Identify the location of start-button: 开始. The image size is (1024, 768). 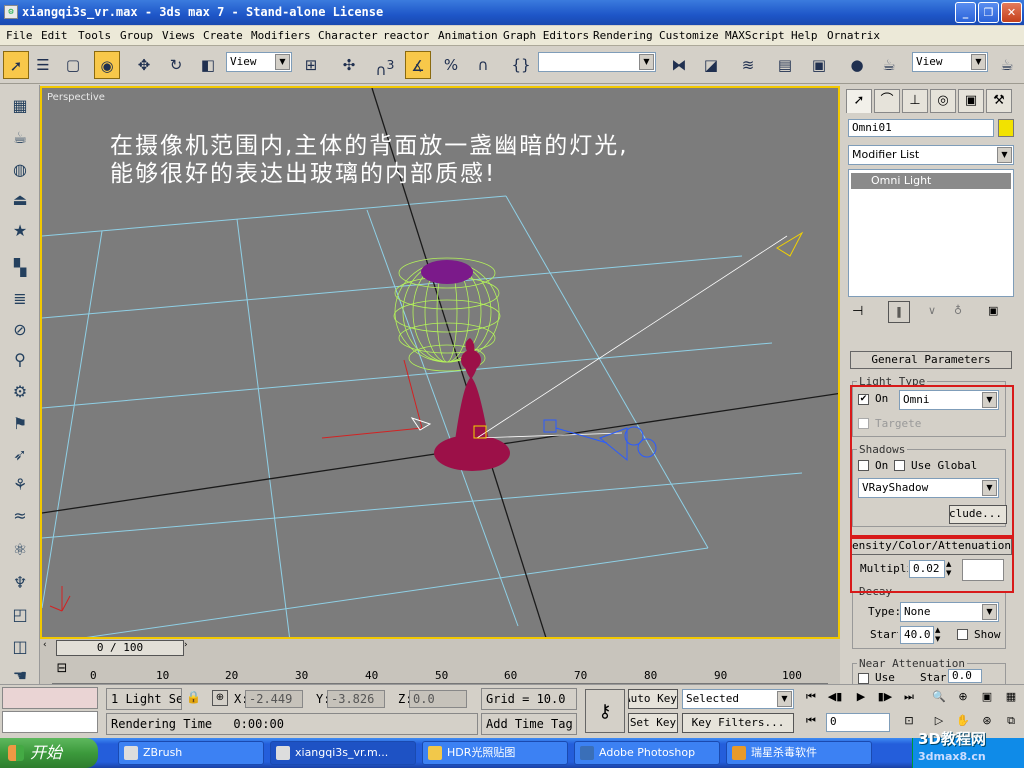
(49, 753).